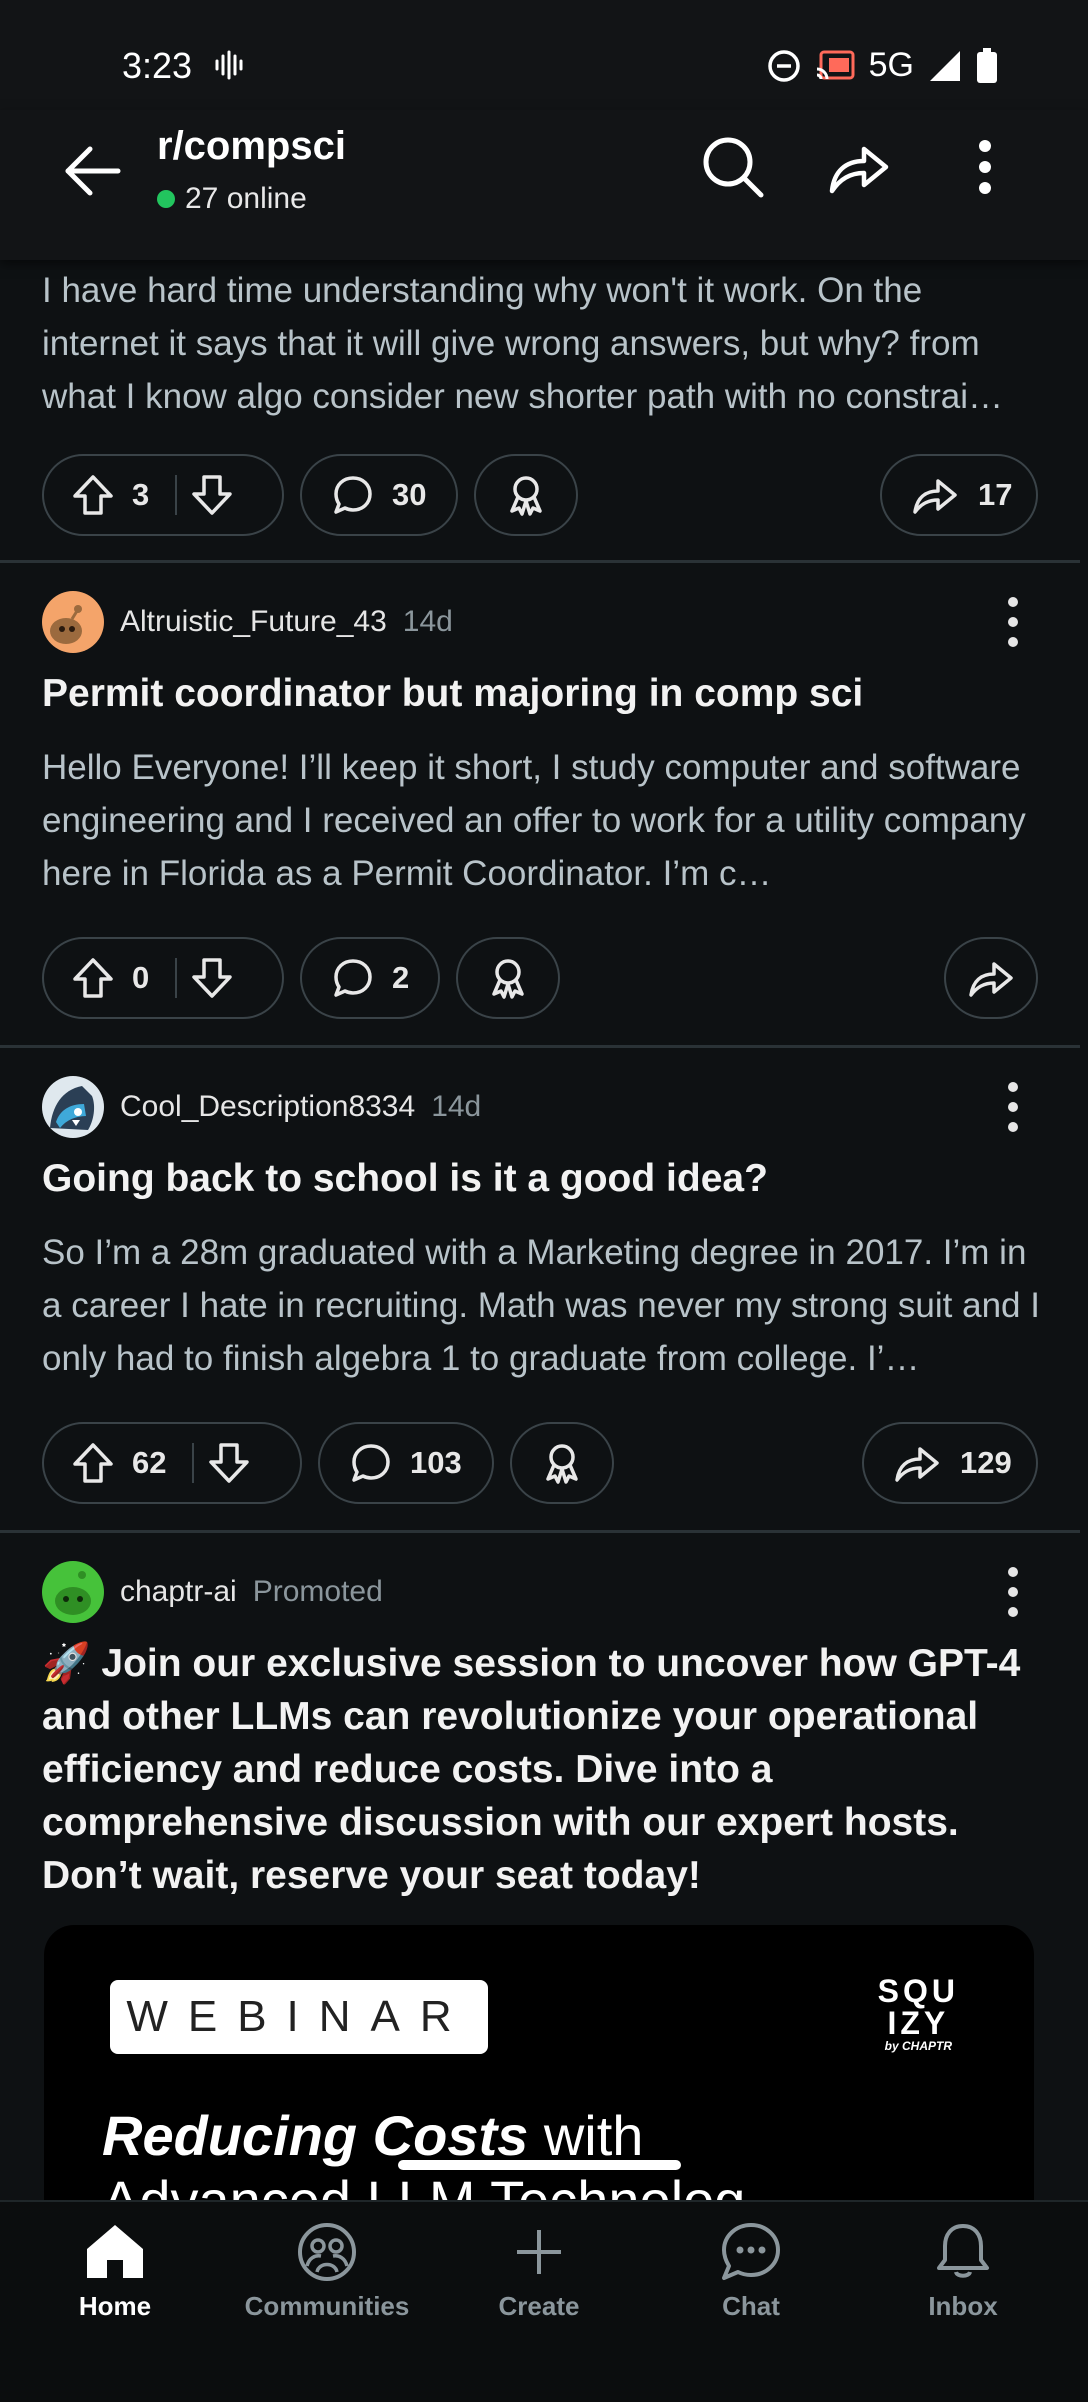 The width and height of the screenshot is (1088, 2402). Describe the element at coordinates (751, 2251) in the screenshot. I see `chat-icon` at that location.